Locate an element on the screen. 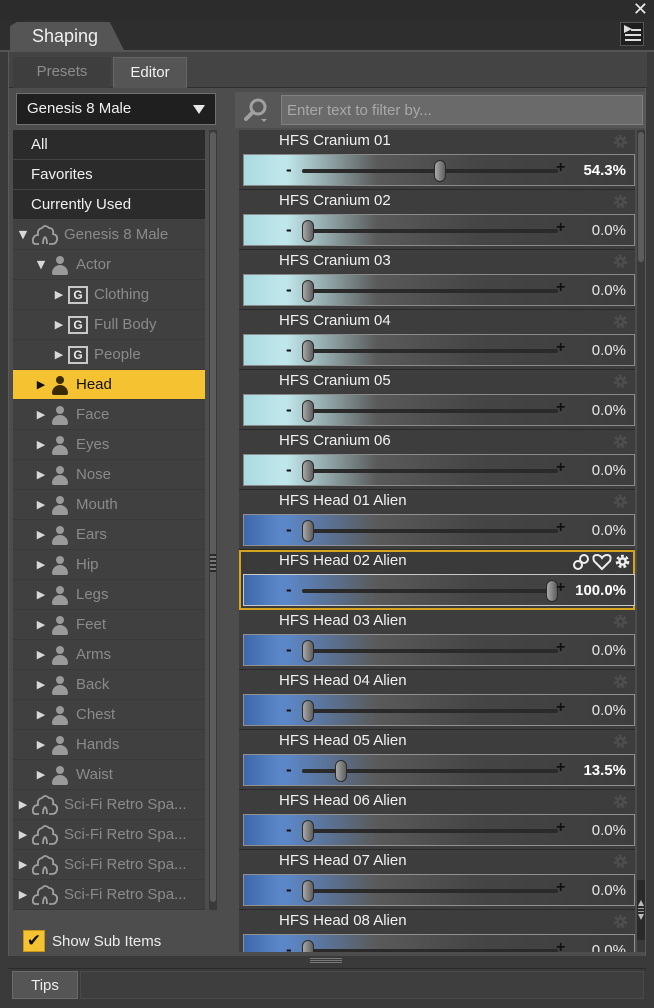  category-item: ▶ Face is located at coordinates (109, 415).